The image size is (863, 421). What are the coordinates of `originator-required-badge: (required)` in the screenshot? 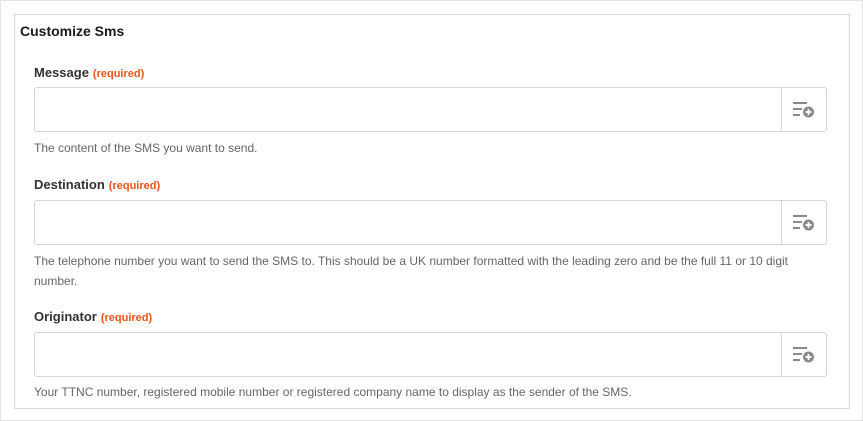 It's located at (126, 318).